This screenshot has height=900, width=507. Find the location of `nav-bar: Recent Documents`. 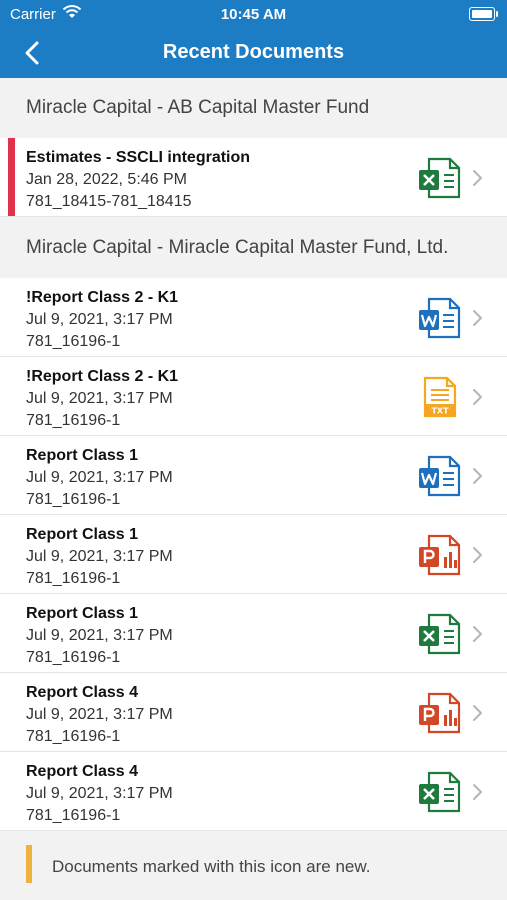

nav-bar: Recent Documents is located at coordinates (253, 53).